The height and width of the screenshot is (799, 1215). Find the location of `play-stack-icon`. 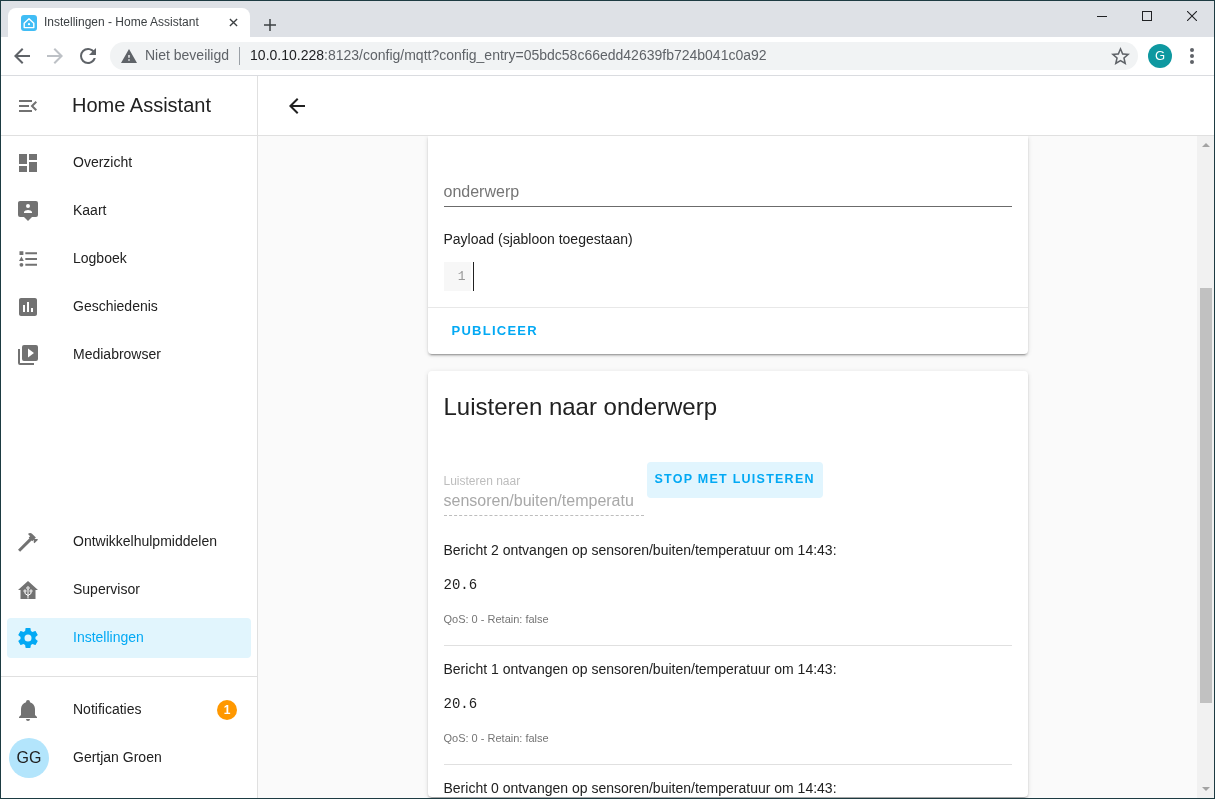

play-stack-icon is located at coordinates (28, 355).